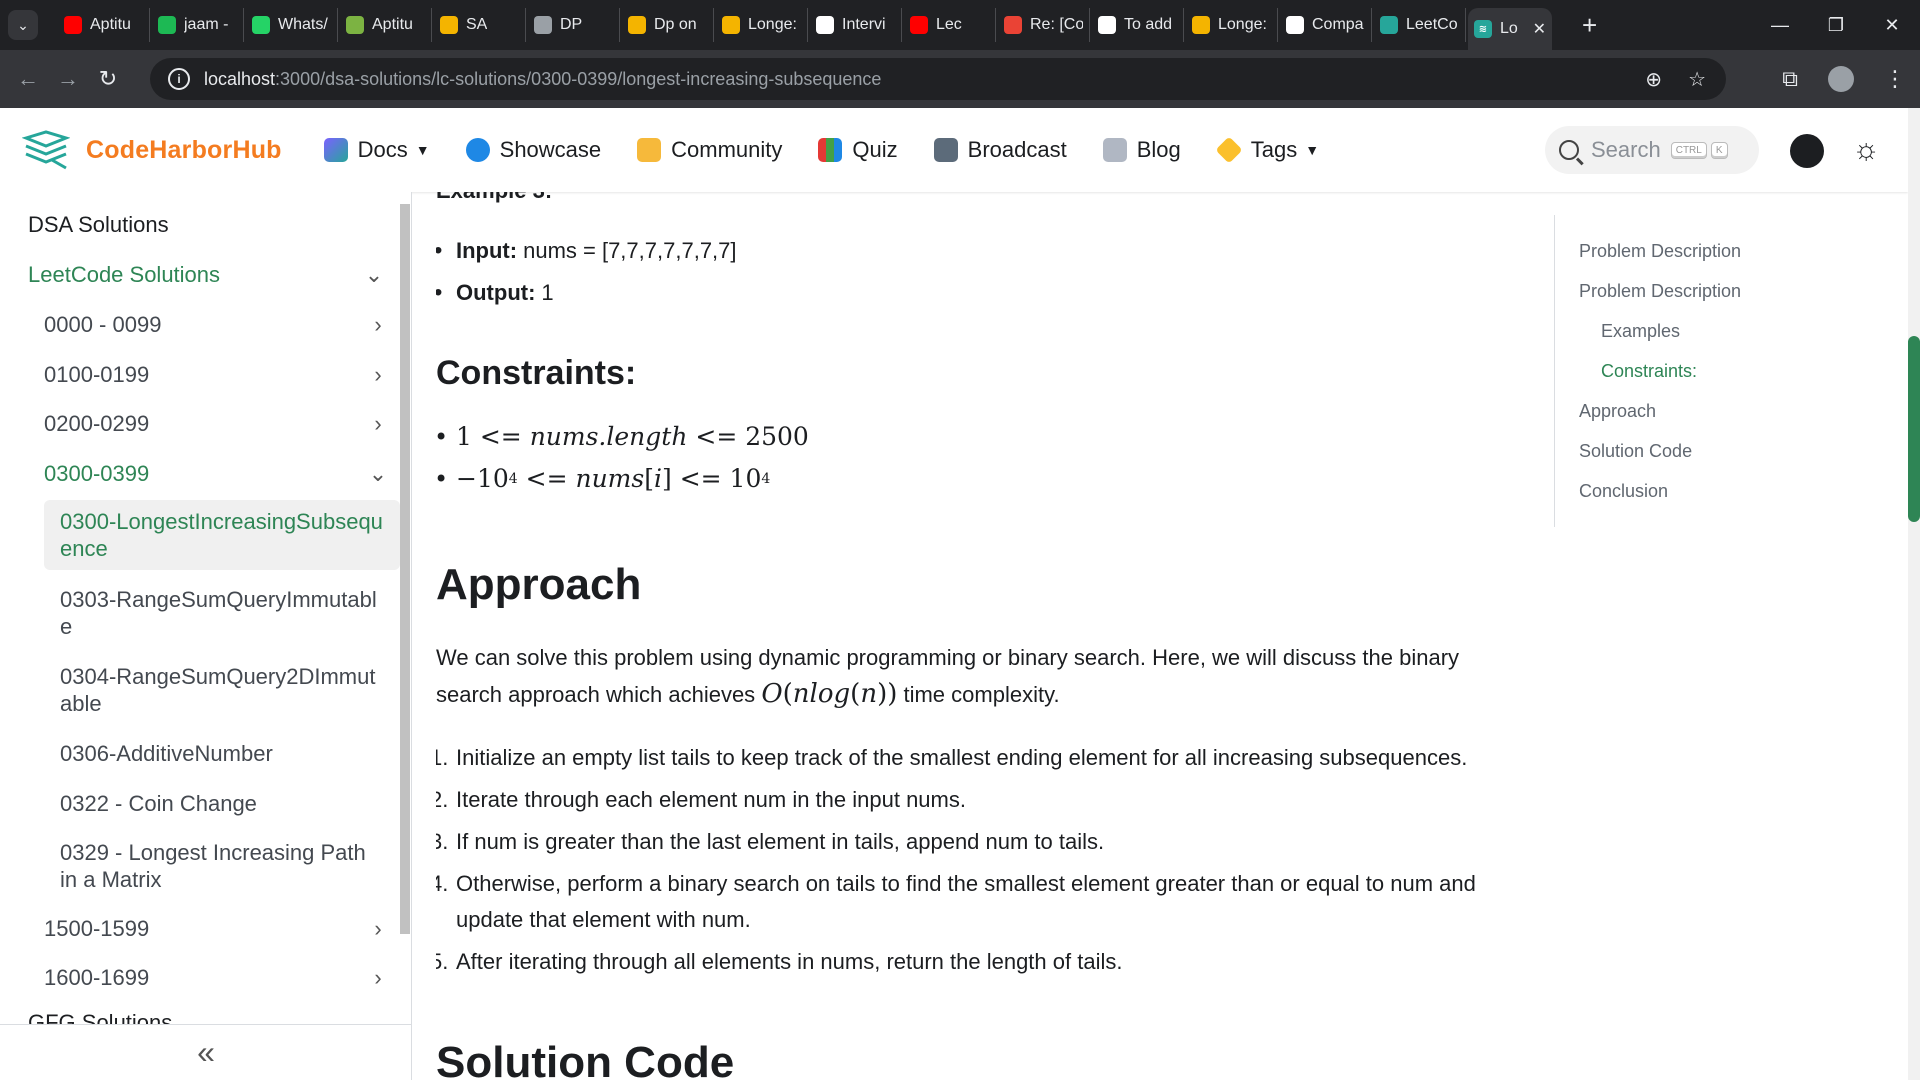  I want to click on zoom-icon: ⊕, so click(1653, 79).